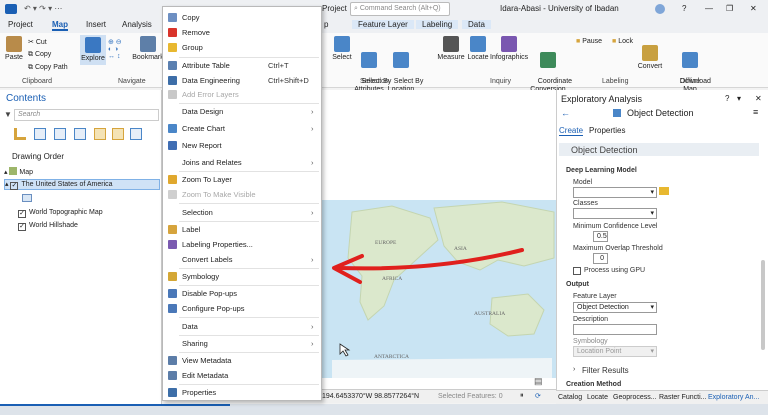  Describe the element at coordinates (60, 134) in the screenshot. I see `list-by-selection-icon` at that location.